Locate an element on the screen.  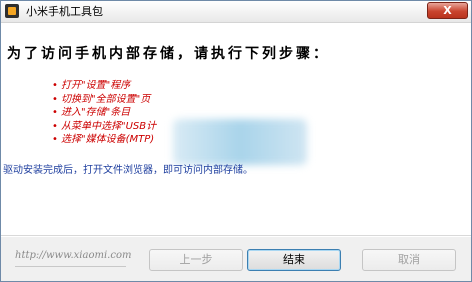
step-text: 选择"媒体设备(MTP) is located at coordinates (108, 139).